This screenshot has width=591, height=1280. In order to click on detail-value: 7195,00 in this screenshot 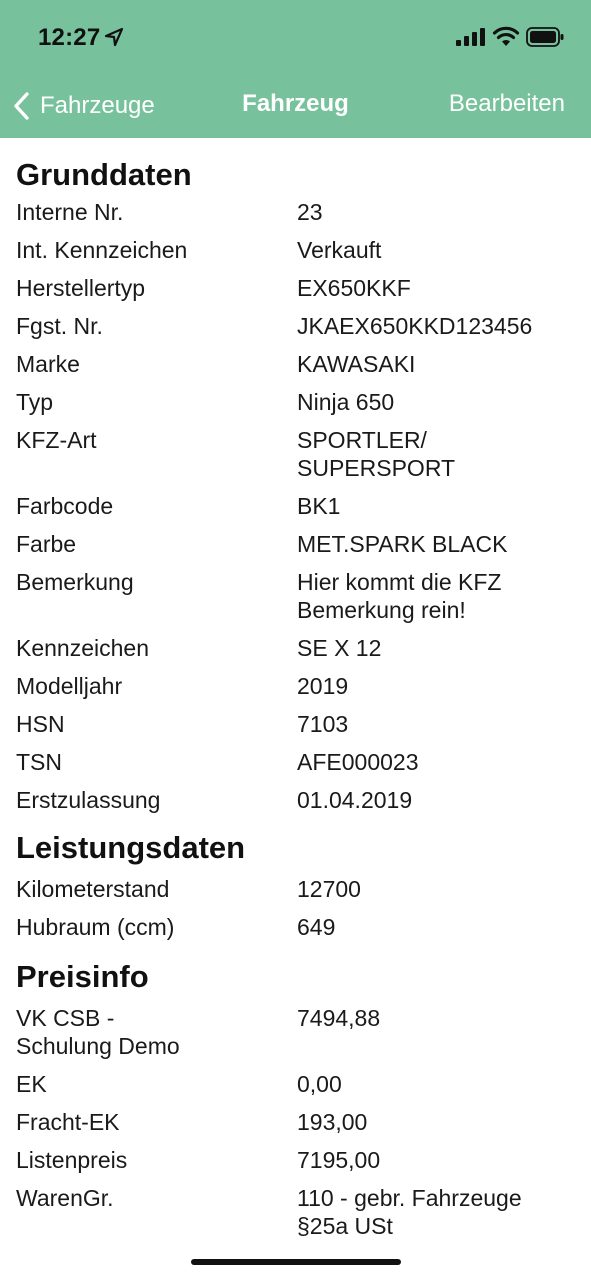, I will do `click(339, 1160)`.